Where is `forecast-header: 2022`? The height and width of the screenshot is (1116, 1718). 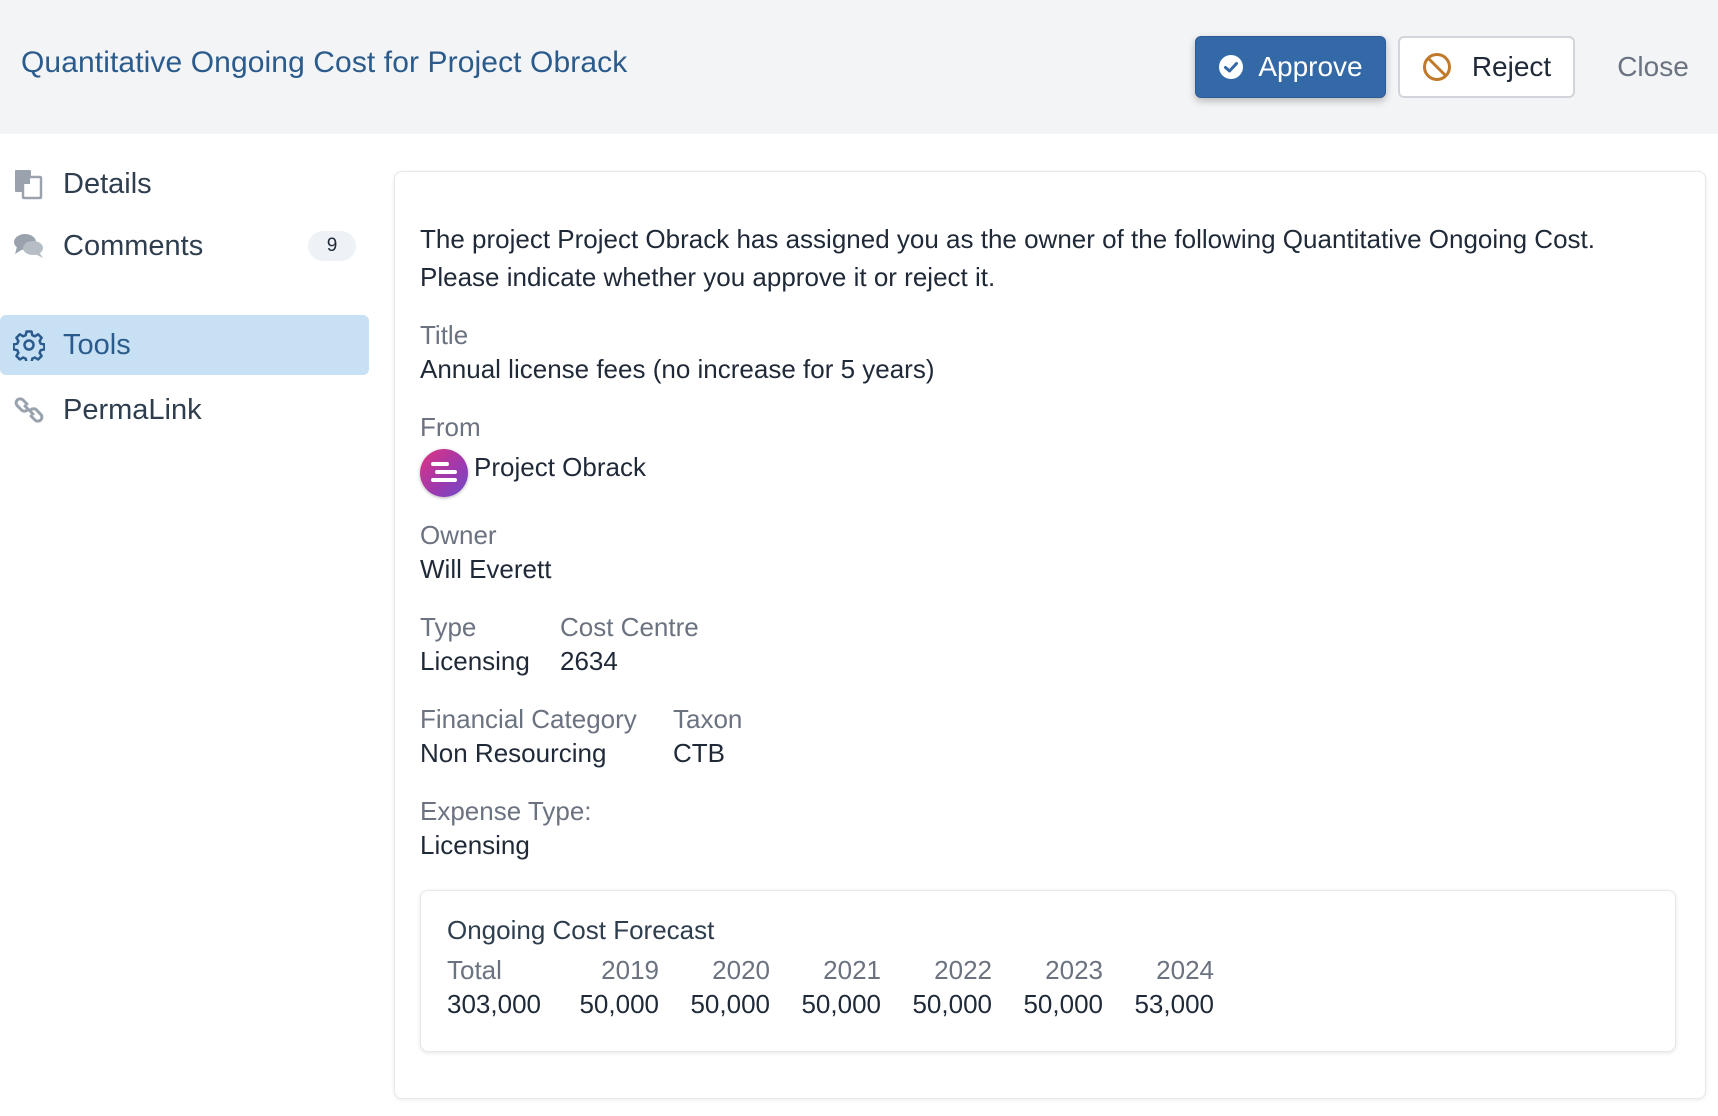
forecast-header: 2022 is located at coordinates (963, 970).